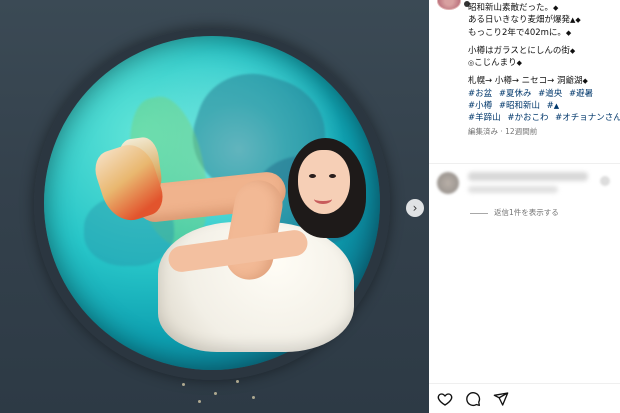 Image resolution: width=620 pixels, height=413 pixels. I want to click on caption-line: もっこり2年で402mに。◆, so click(520, 32).